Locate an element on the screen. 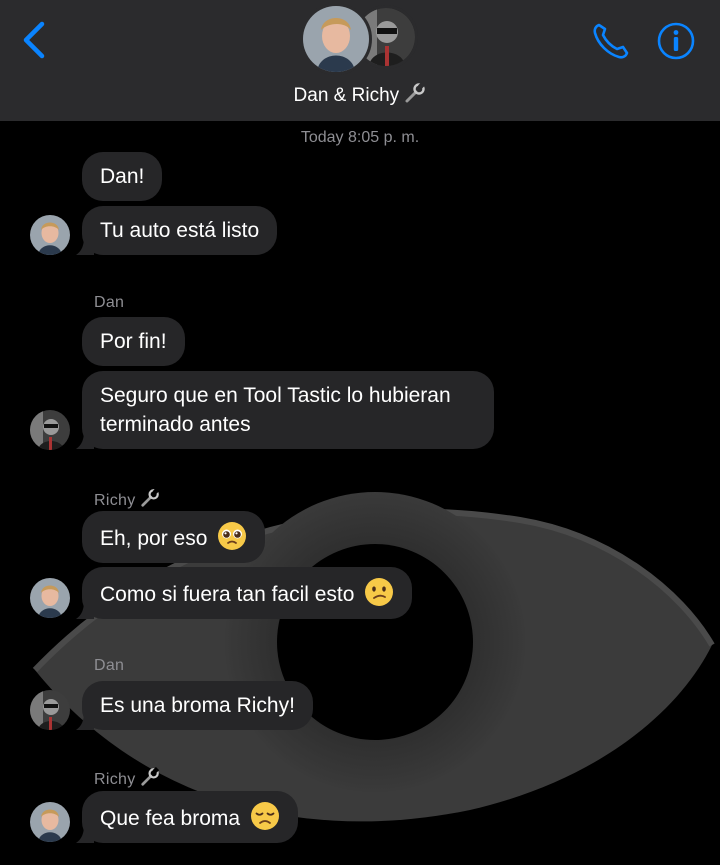 The image size is (720, 865). message-bubble: Tu auto está listo is located at coordinates (177, 230).